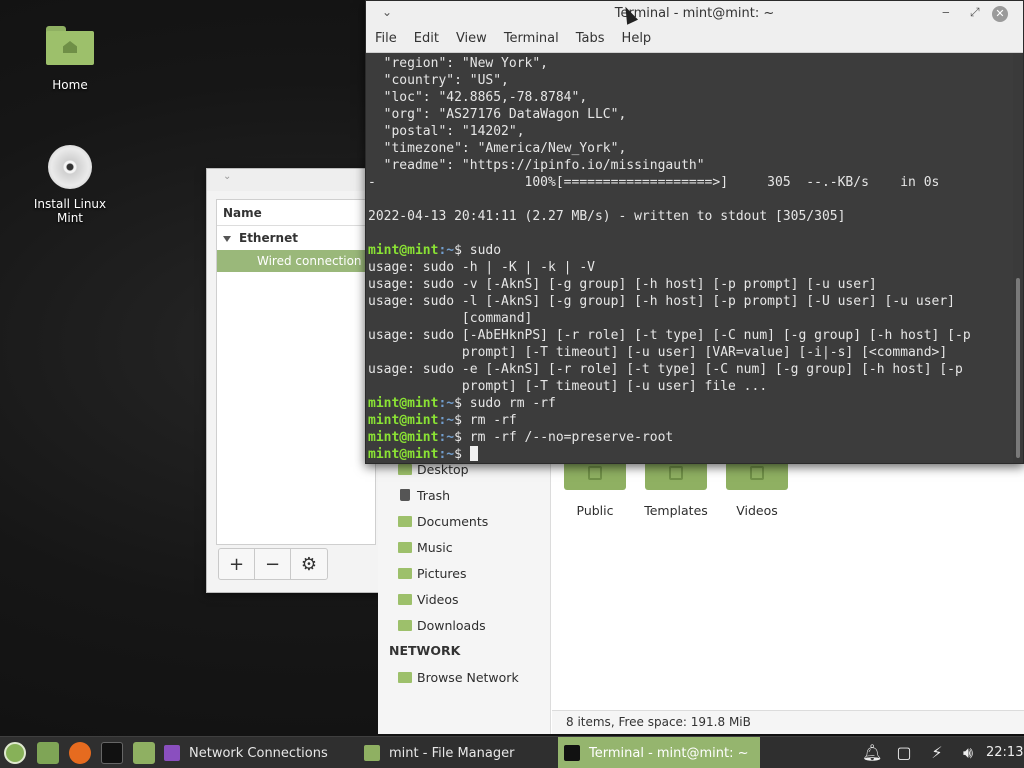  What do you see at coordinates (296, 261) in the screenshot?
I see `connection-row-wired: Wired connection` at bounding box center [296, 261].